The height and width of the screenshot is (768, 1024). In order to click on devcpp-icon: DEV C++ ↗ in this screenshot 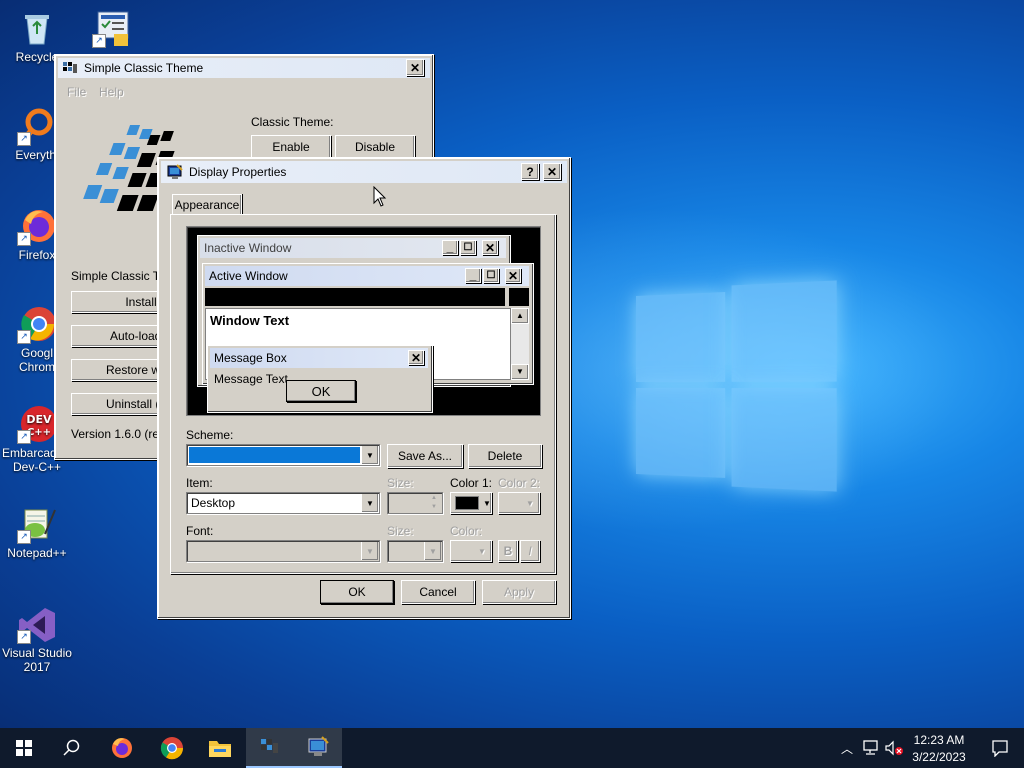, I will do `click(37, 424)`.